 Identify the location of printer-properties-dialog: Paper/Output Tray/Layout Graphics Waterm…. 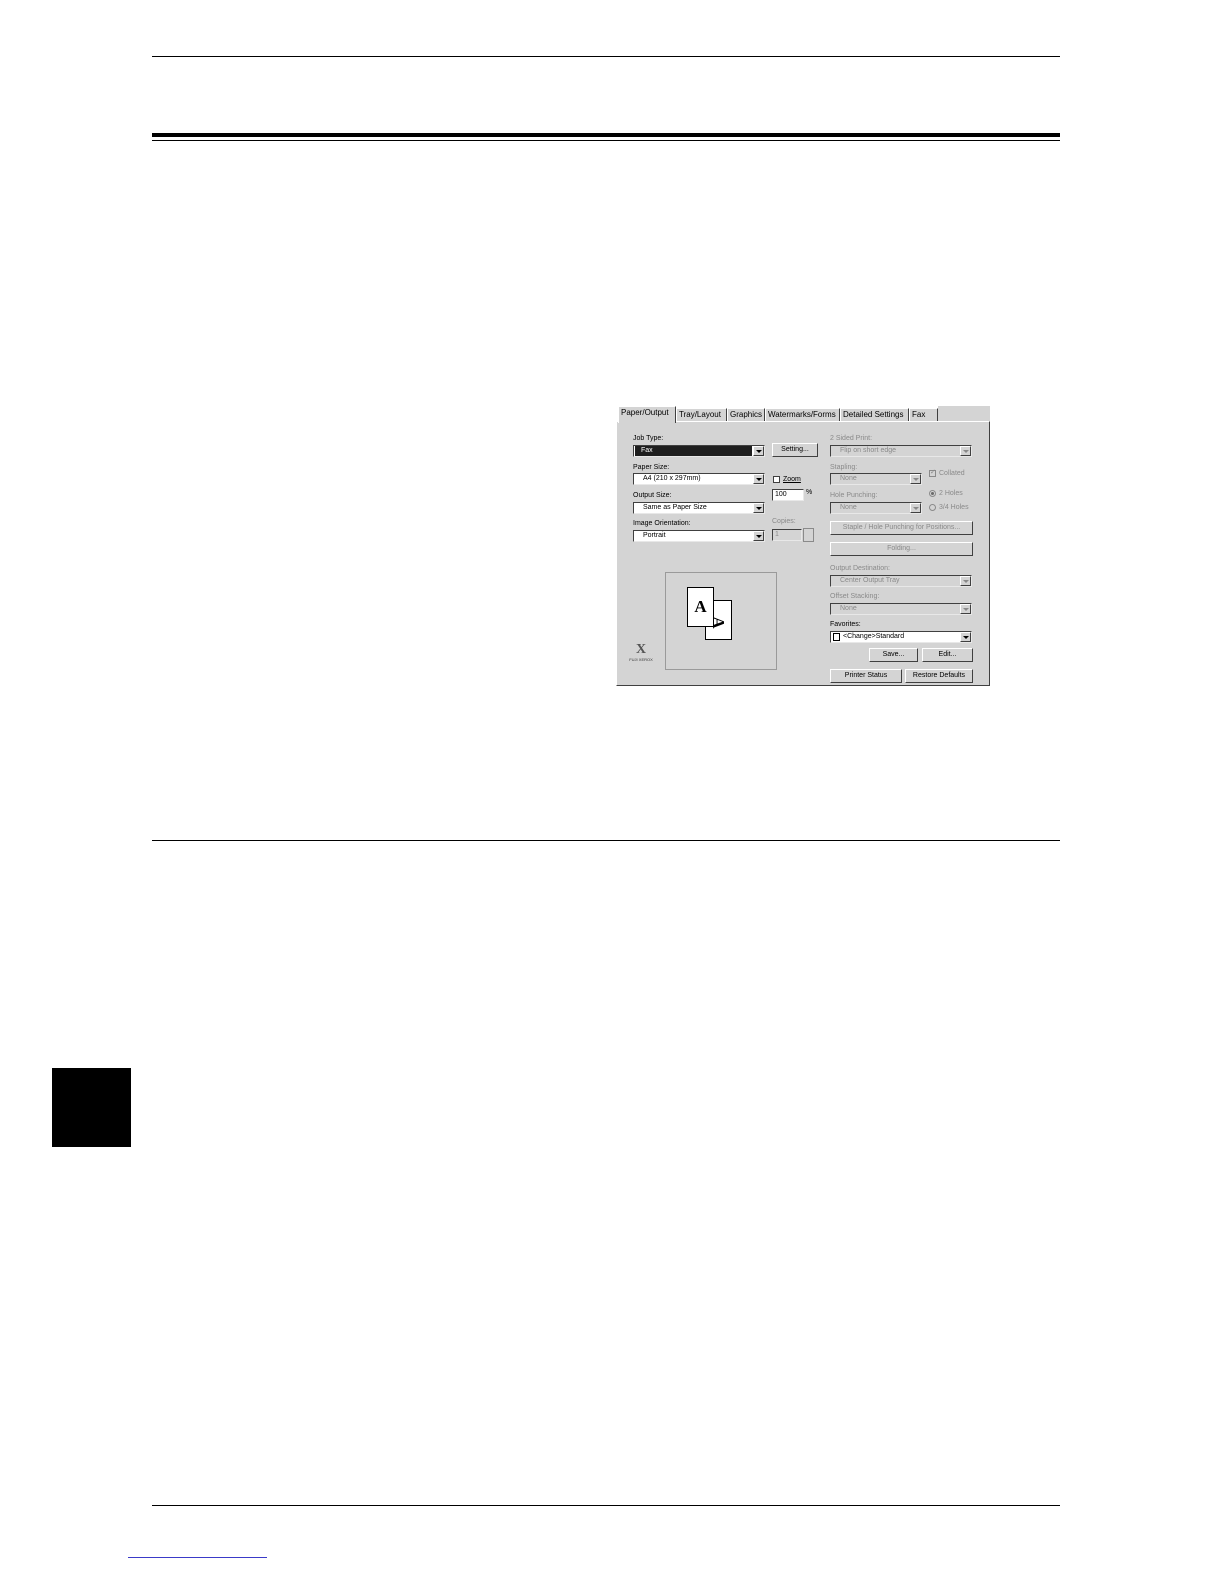
(803, 546).